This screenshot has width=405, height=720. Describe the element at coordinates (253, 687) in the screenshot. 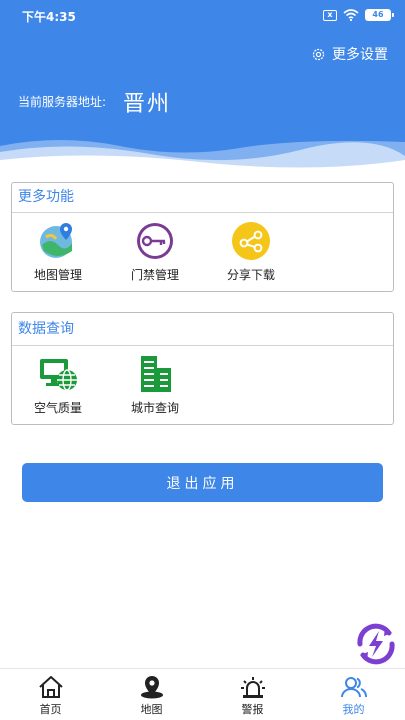

I see `alarm-icon` at that location.